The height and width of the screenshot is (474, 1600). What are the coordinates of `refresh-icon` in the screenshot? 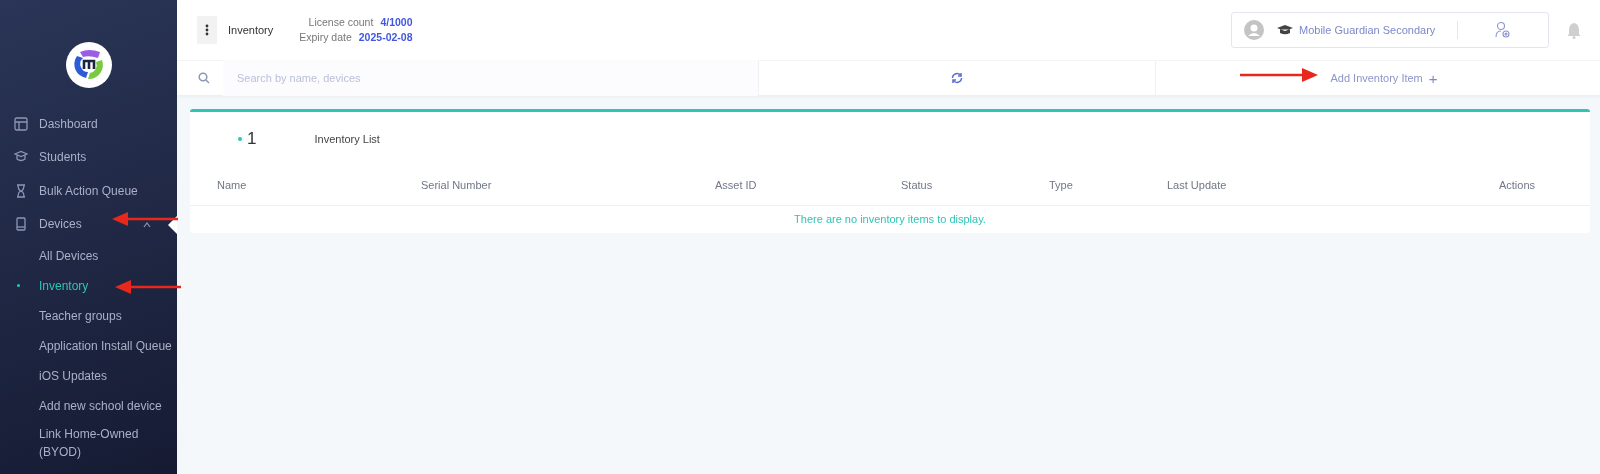 It's located at (957, 78).